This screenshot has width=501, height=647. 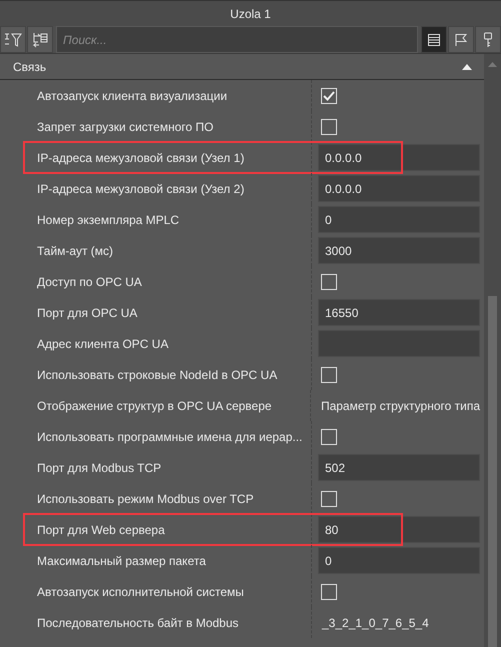 What do you see at coordinates (75, 250) in the screenshot?
I see `property-label: Тайм-аут (мс)` at bounding box center [75, 250].